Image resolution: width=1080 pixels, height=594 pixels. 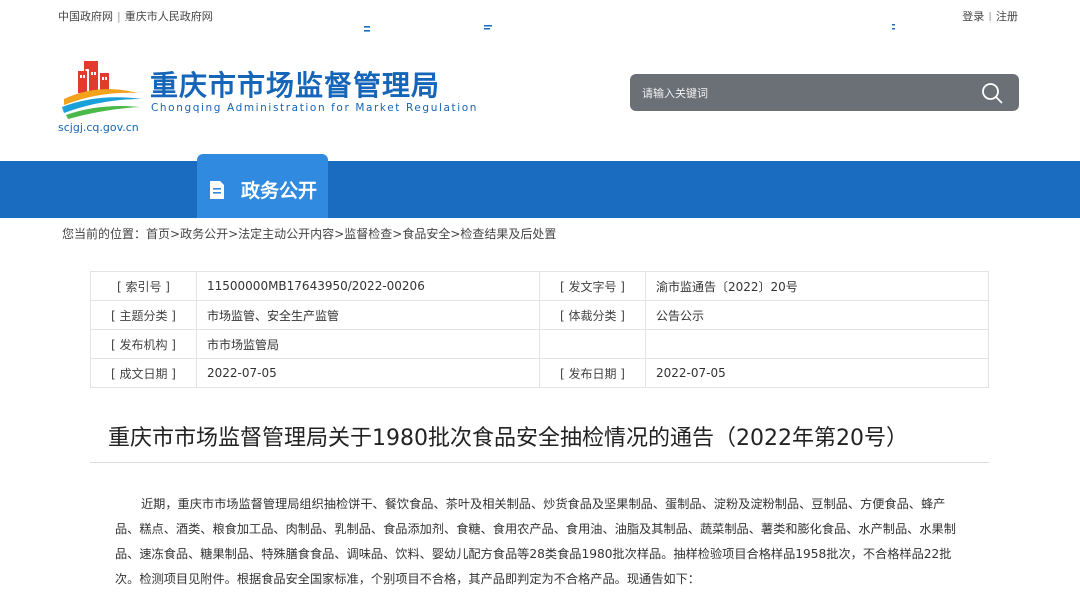 I want to click on meta-key: [ 发文字号 ], so click(x=592, y=286).